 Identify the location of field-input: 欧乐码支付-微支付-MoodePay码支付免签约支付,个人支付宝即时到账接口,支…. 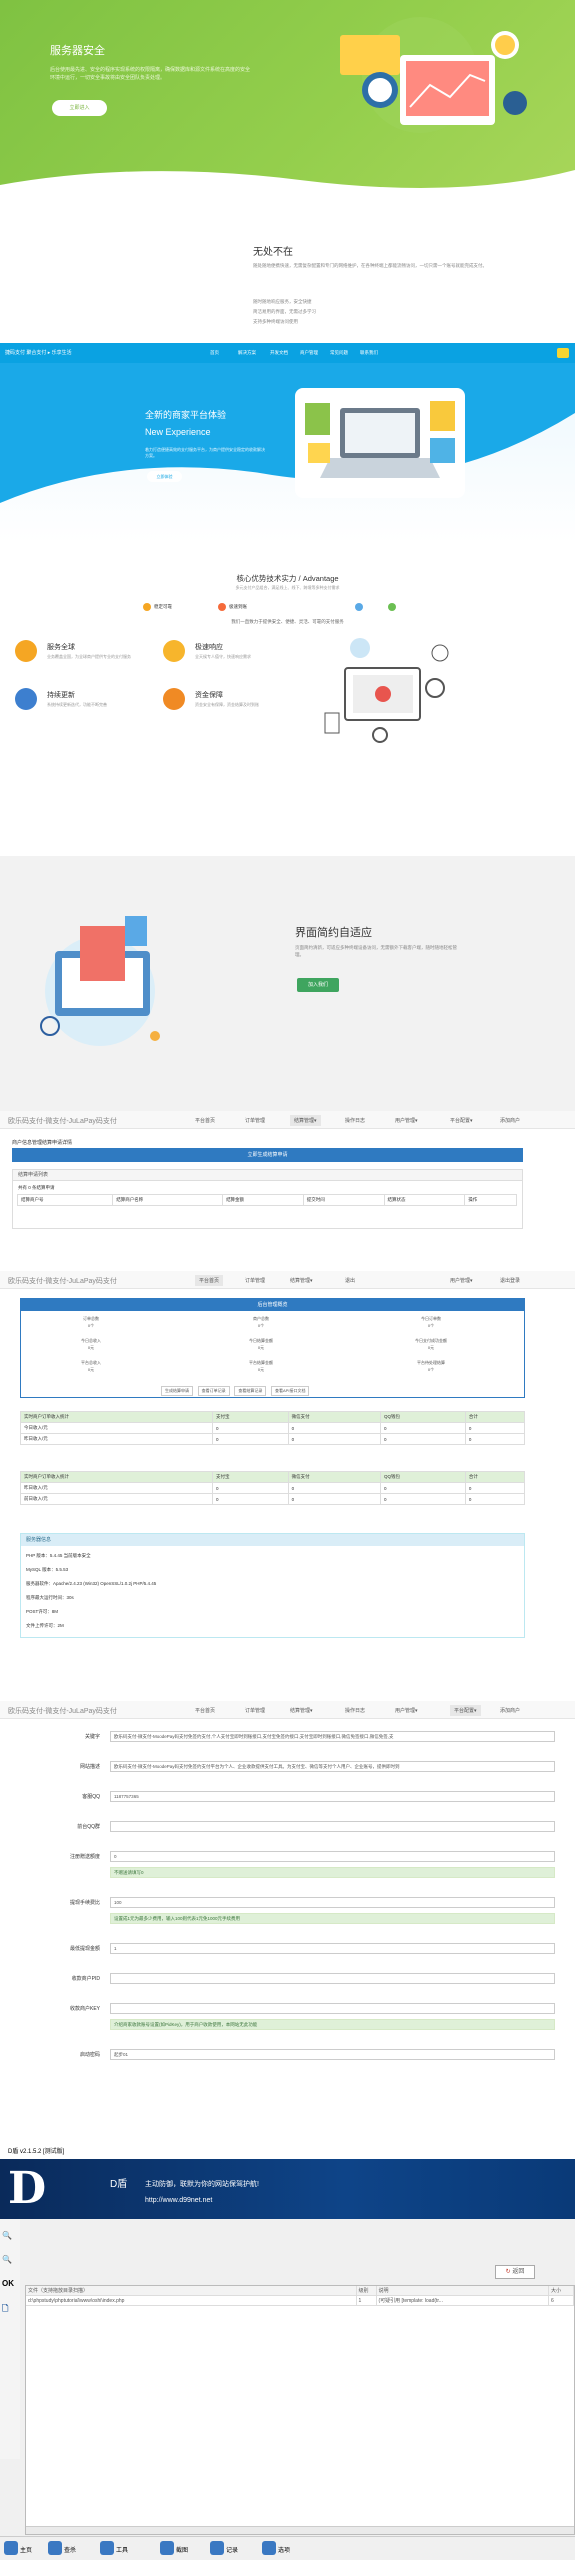
(332, 1736).